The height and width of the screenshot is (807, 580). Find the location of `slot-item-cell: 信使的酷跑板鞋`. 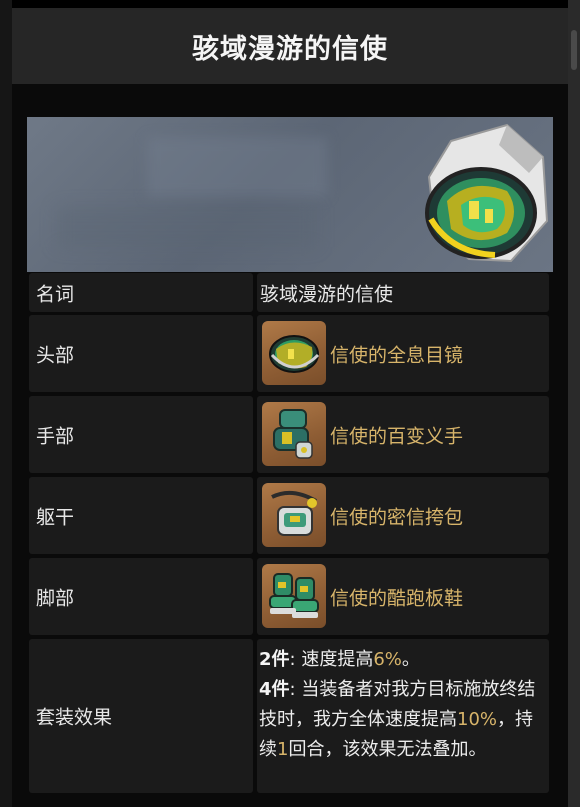

slot-item-cell: 信使的酷跑板鞋 is located at coordinates (403, 596).